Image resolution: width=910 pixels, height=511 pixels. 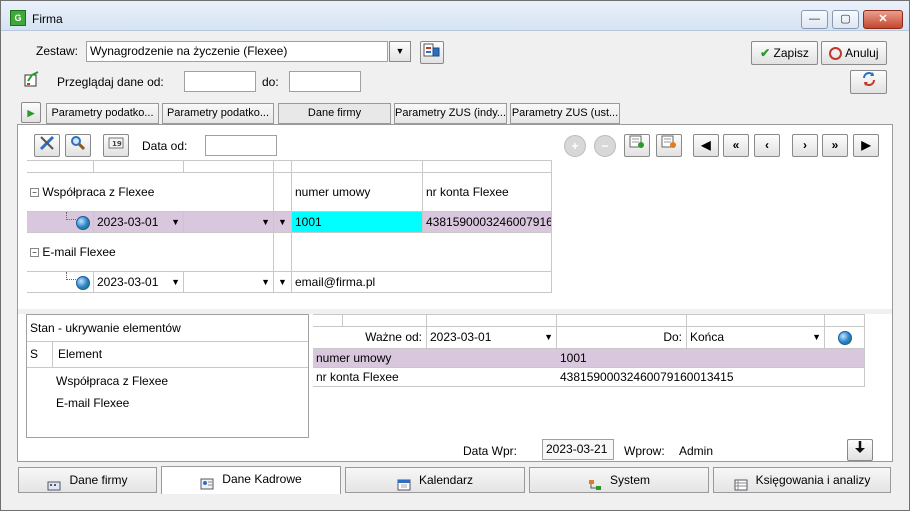 What do you see at coordinates (765, 53) in the screenshot?
I see `checkmark-icon: ✔` at bounding box center [765, 53].